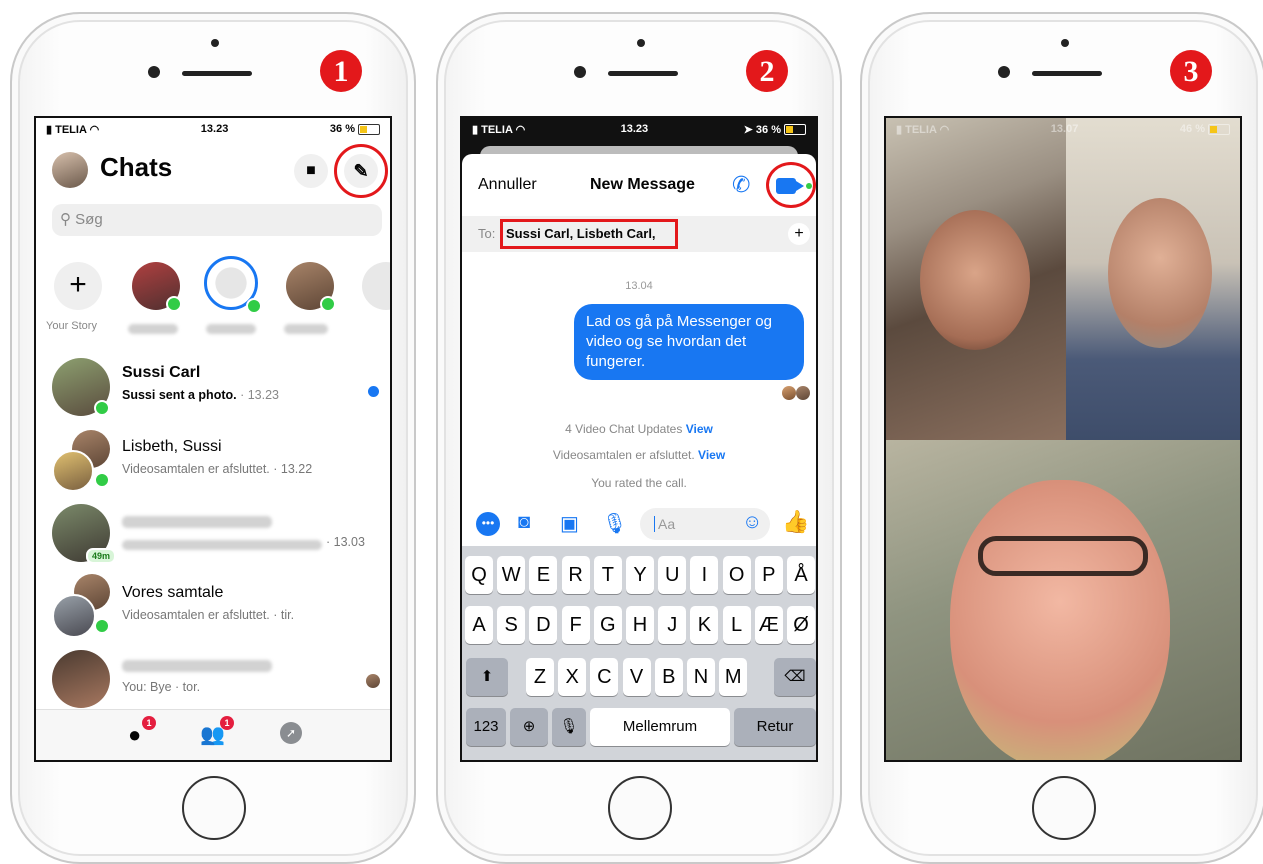 The image size is (1263, 864). I want to click on key: T, so click(607, 575).